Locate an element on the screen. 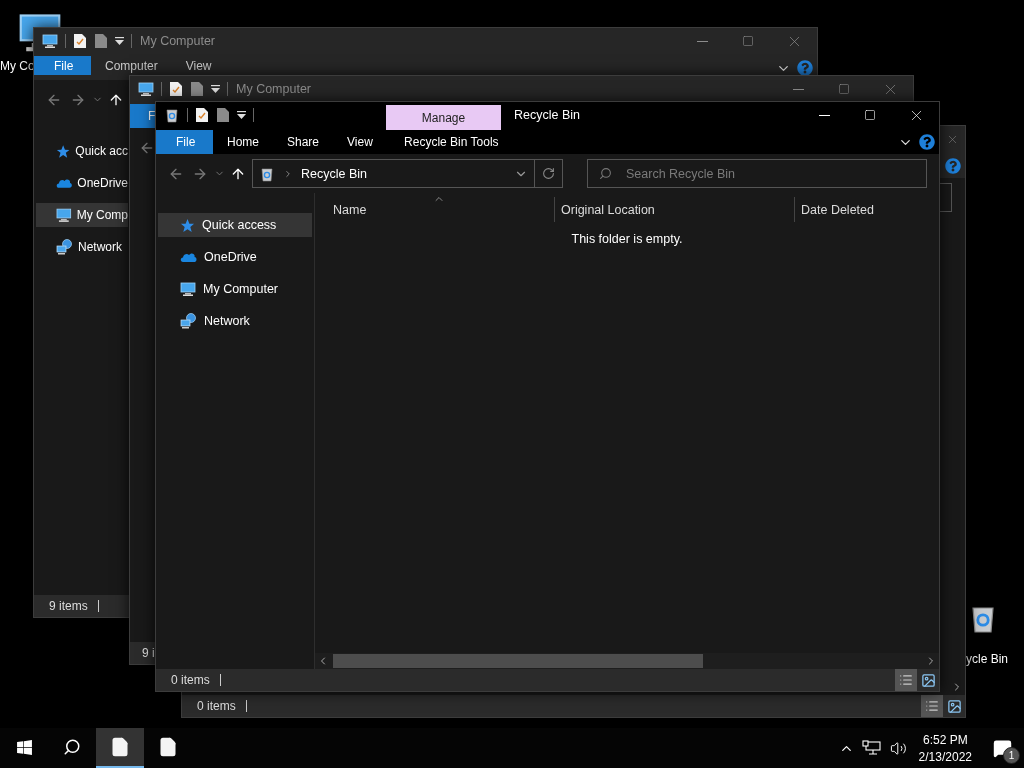  start-icon is located at coordinates (24, 747).